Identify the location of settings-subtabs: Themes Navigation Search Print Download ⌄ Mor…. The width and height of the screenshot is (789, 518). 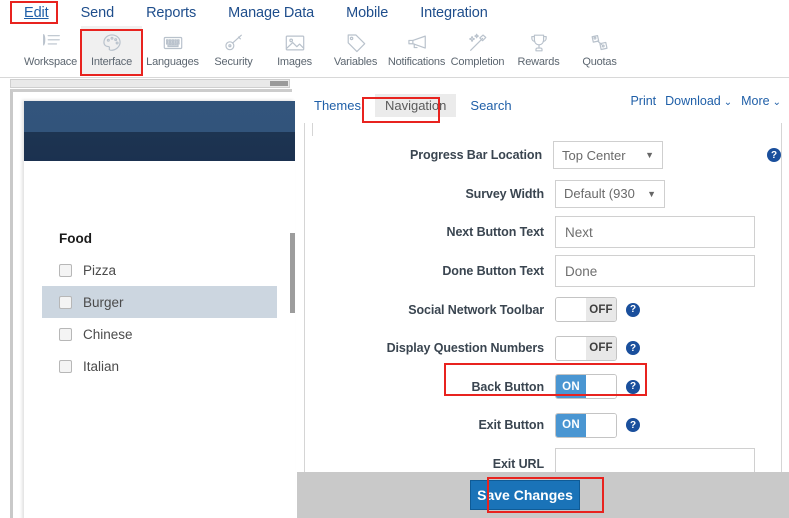
(543, 105).